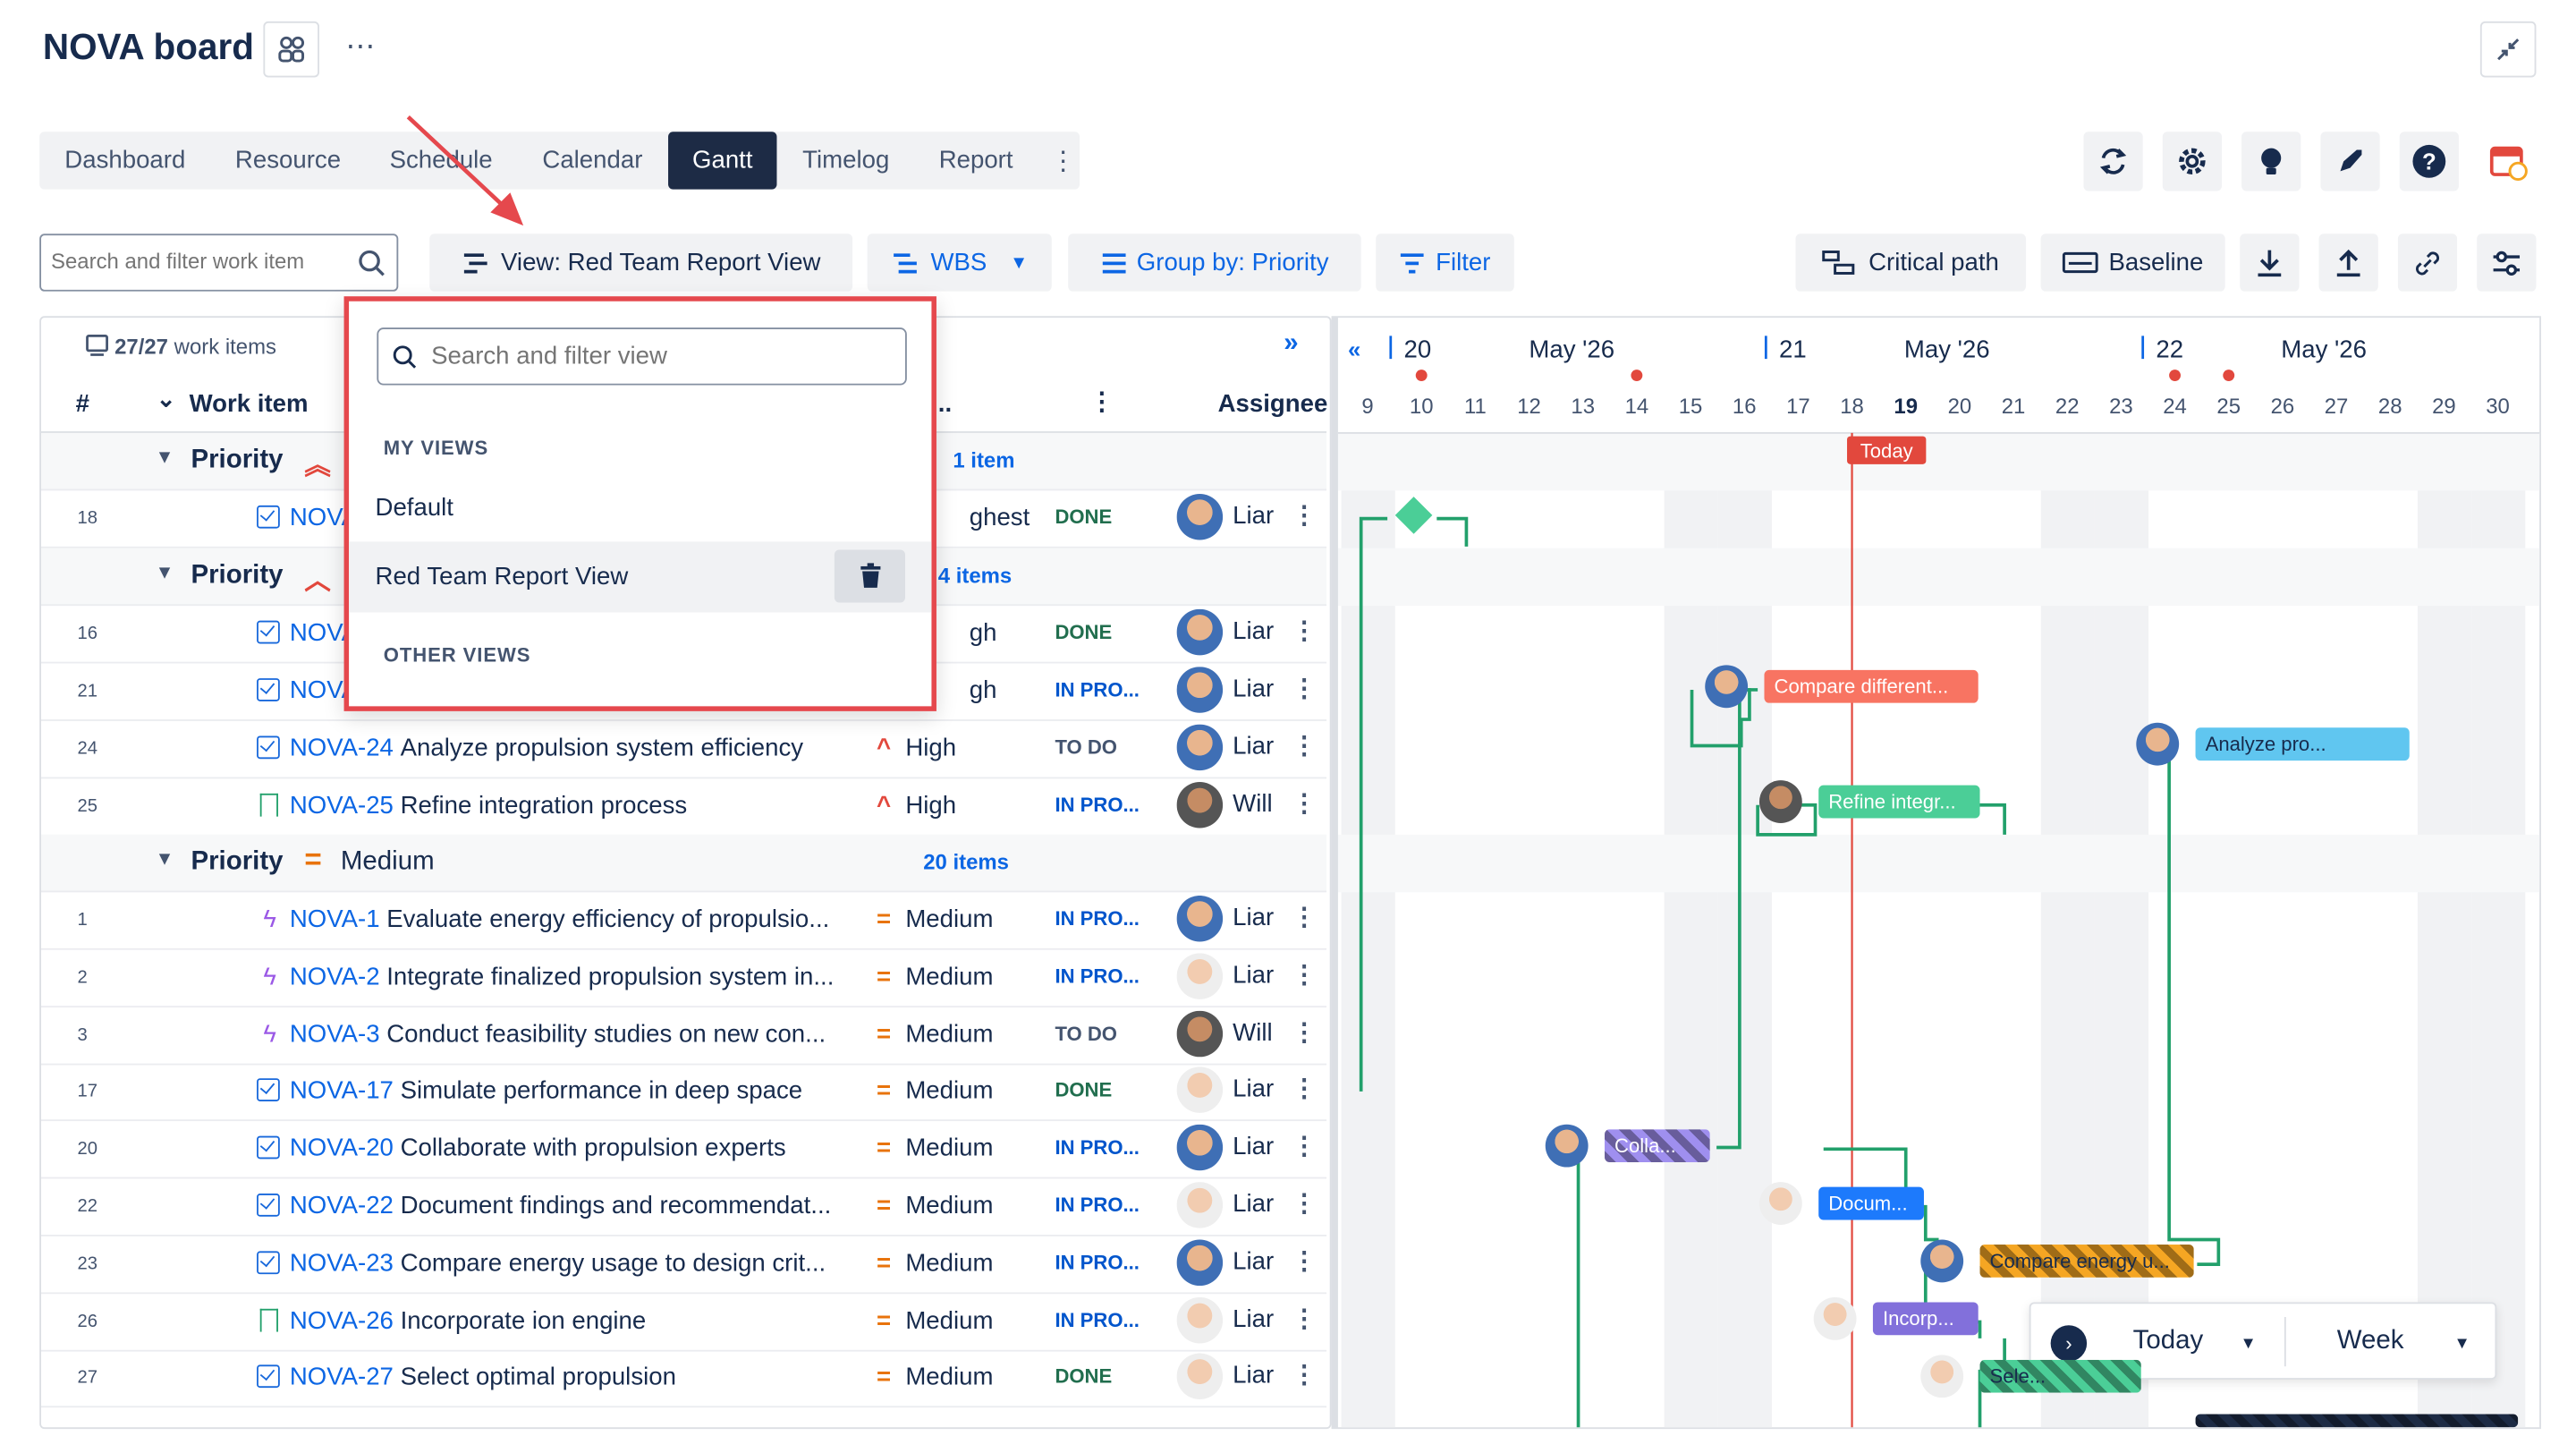  What do you see at coordinates (1063, 161) in the screenshot?
I see `tabs-more-icon: ⋮` at bounding box center [1063, 161].